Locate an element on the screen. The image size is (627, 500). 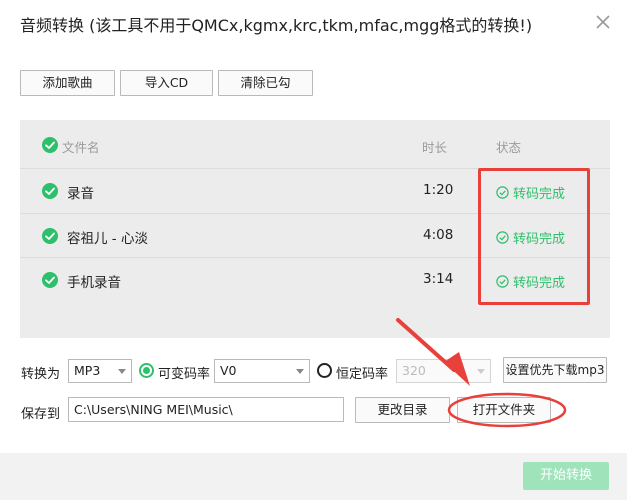
table-row: 容祖儿 - 心淡 4:08 转码完成 is located at coordinates (315, 235).